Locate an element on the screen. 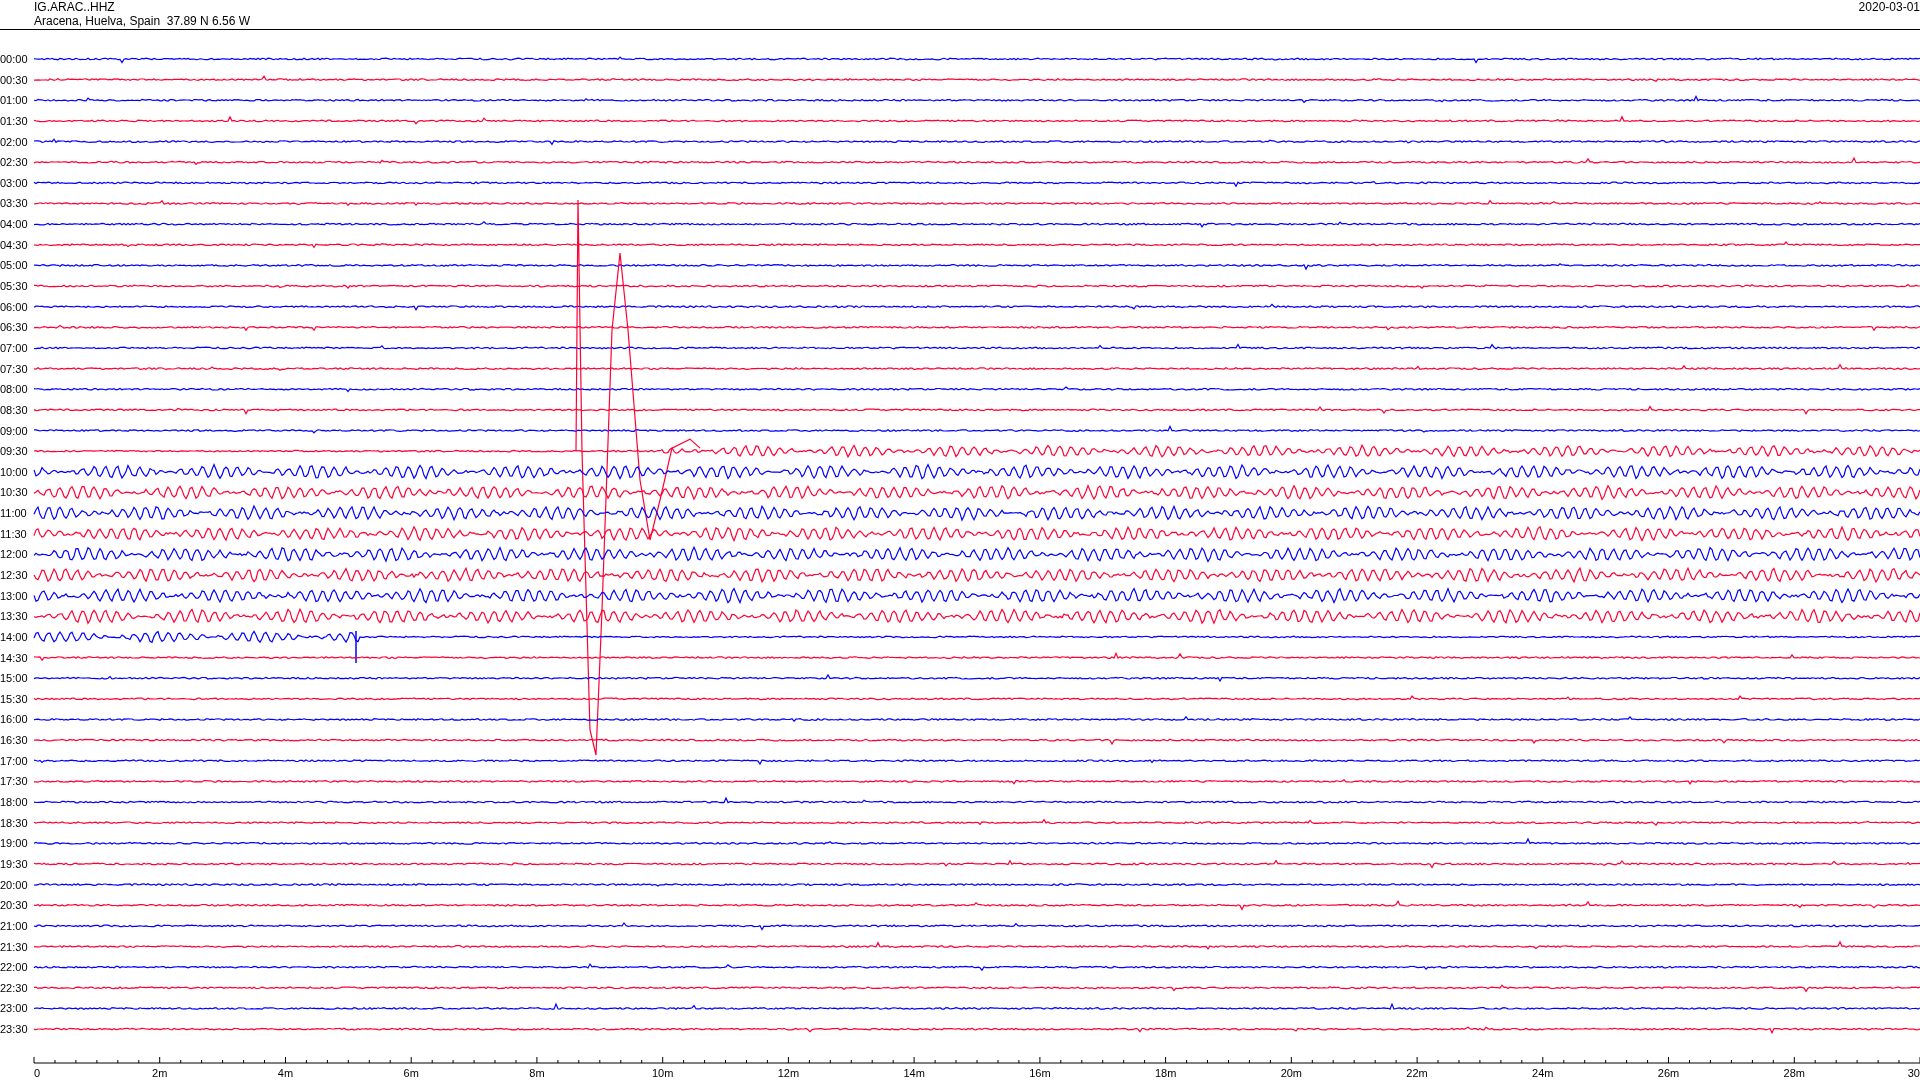 The width and height of the screenshot is (1920, 1080). time-label: 07:30 is located at coordinates (14, 368).